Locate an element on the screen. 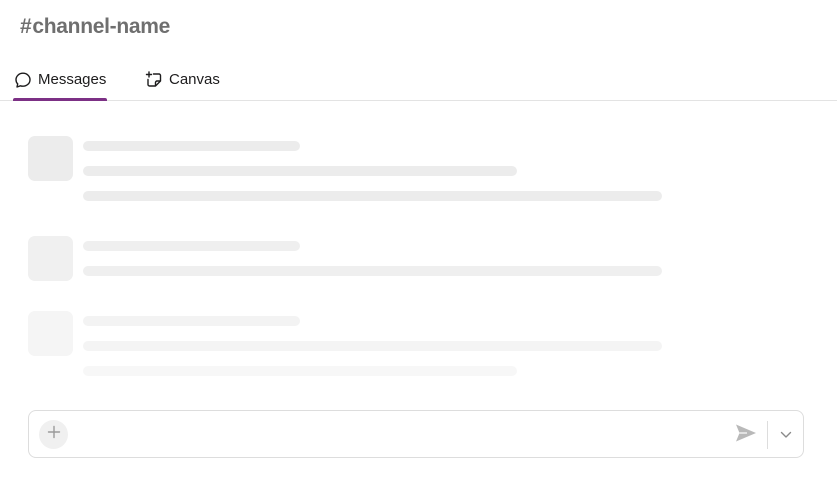  send-button is located at coordinates (746, 435).